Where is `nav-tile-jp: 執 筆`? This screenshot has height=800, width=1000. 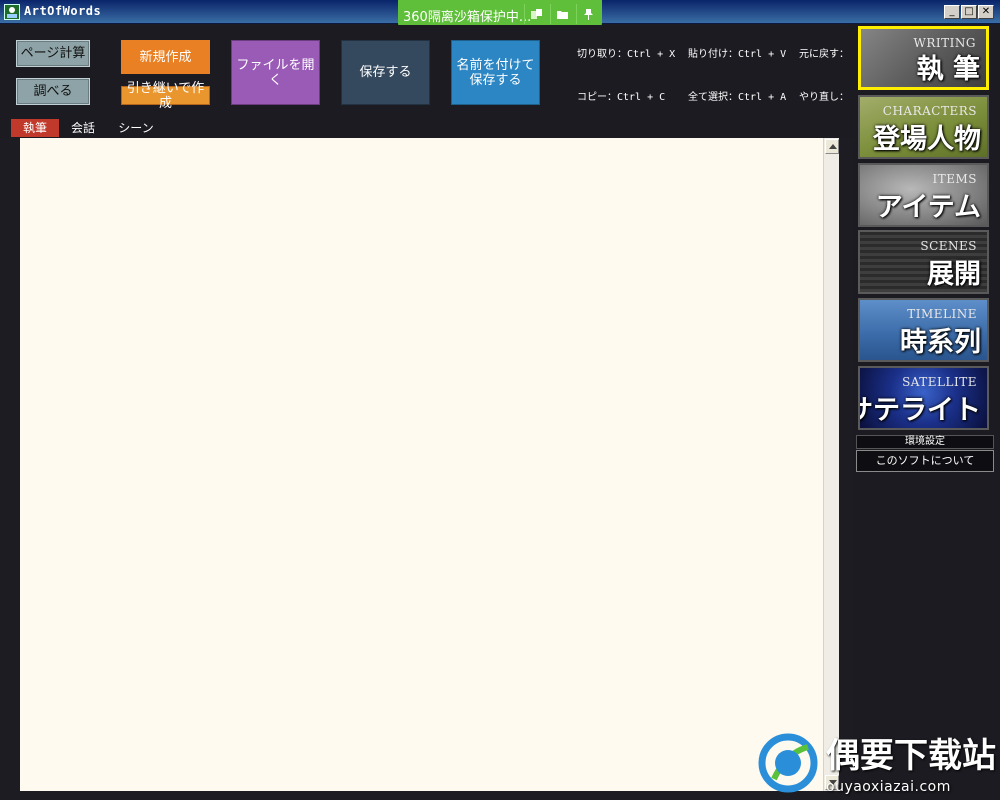 nav-tile-jp: 執 筆 is located at coordinates (948, 69).